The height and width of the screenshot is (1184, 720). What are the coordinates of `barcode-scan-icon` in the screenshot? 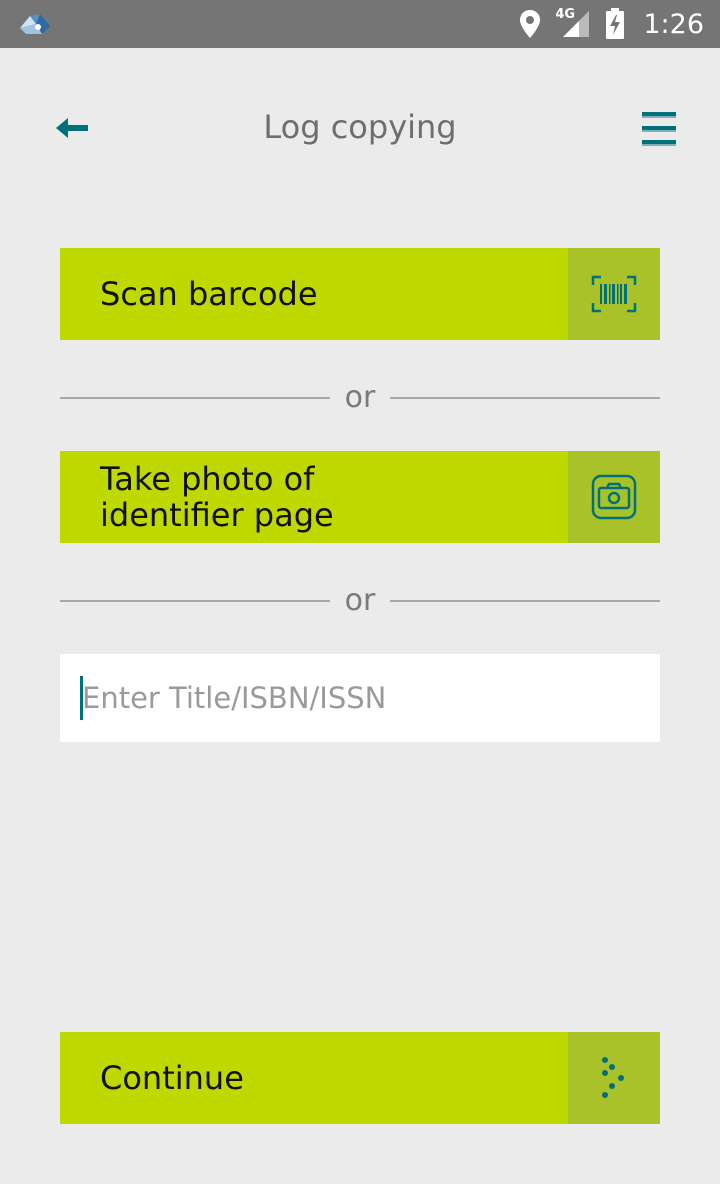 It's located at (614, 294).